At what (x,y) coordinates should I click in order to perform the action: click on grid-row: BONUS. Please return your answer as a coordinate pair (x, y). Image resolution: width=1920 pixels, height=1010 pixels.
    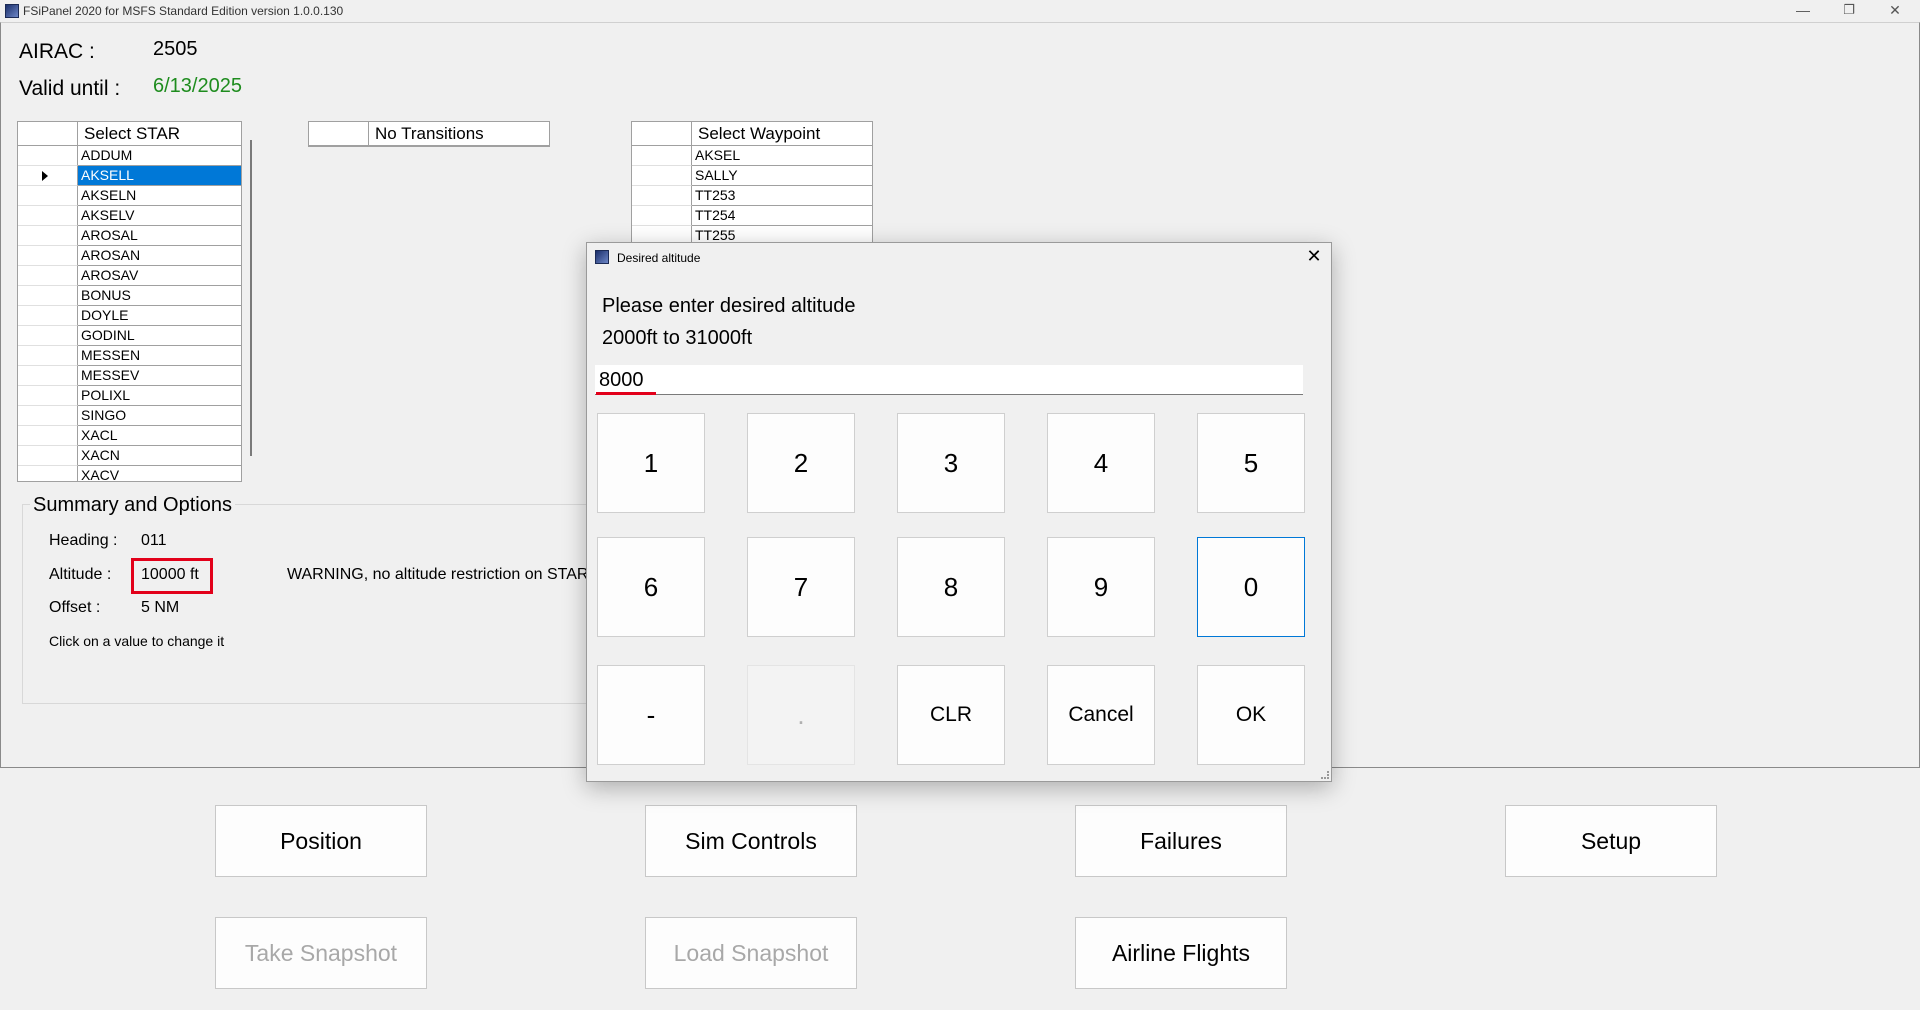
    Looking at the image, I should click on (129, 296).